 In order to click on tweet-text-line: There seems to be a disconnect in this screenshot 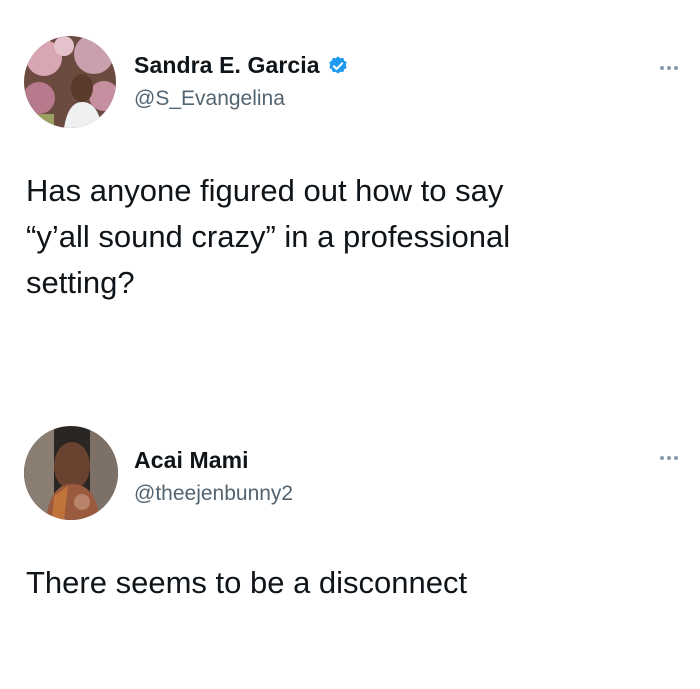, I will do `click(247, 582)`.